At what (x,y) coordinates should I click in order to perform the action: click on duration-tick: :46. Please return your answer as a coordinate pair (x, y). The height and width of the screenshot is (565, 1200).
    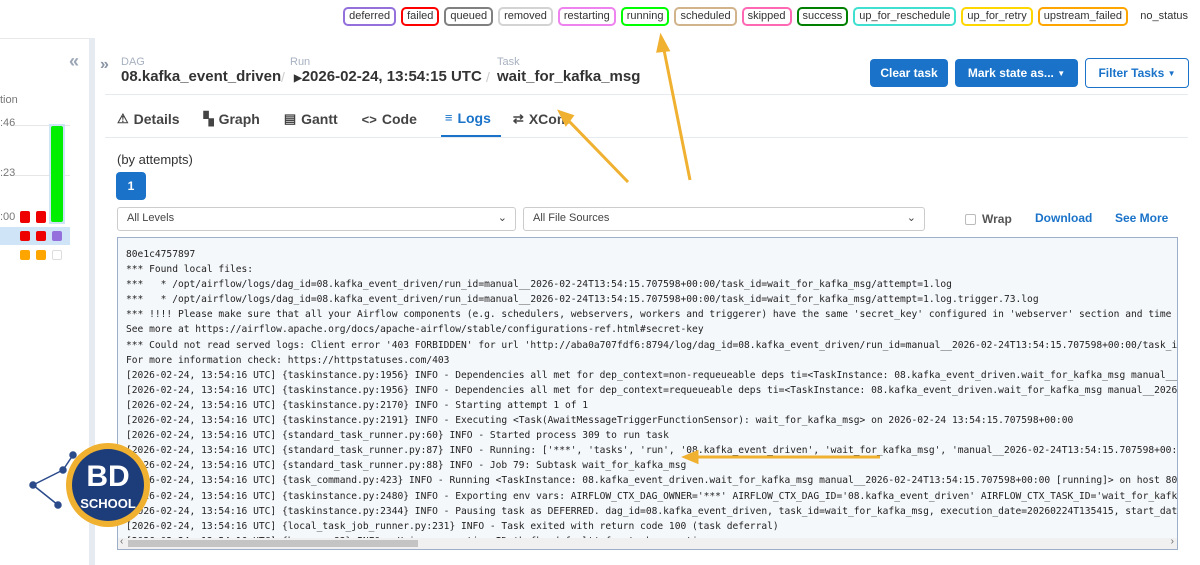
    Looking at the image, I should click on (8, 123).